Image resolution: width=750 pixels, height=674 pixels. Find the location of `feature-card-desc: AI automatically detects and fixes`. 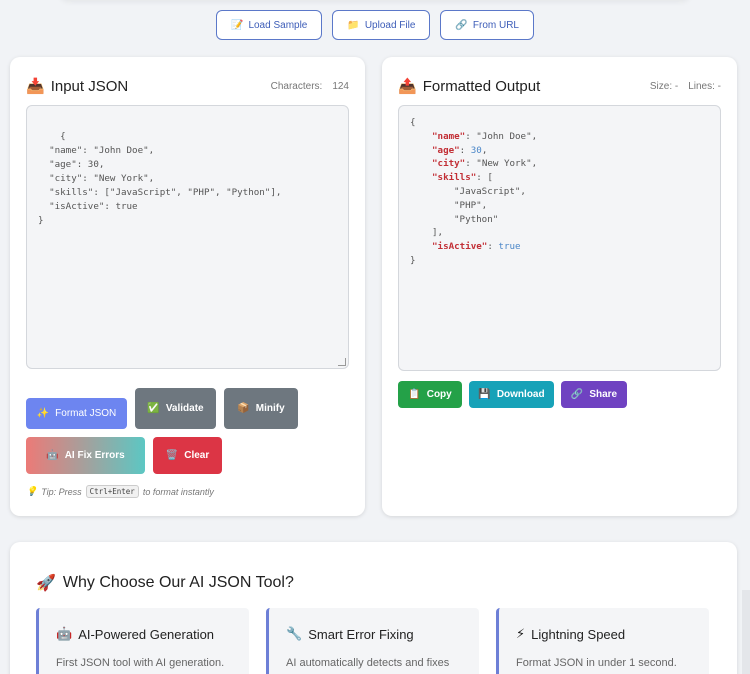

feature-card-desc: AI automatically detects and fixes is located at coordinates (368, 663).